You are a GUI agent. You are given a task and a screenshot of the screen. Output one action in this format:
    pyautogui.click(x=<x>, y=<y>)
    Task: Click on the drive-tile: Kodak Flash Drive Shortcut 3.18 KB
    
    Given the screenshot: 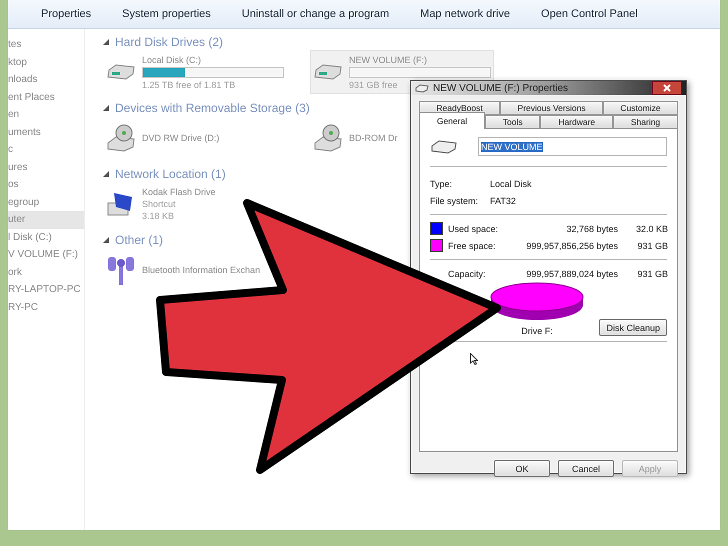 What is the action you would take?
    pyautogui.click(x=161, y=204)
    